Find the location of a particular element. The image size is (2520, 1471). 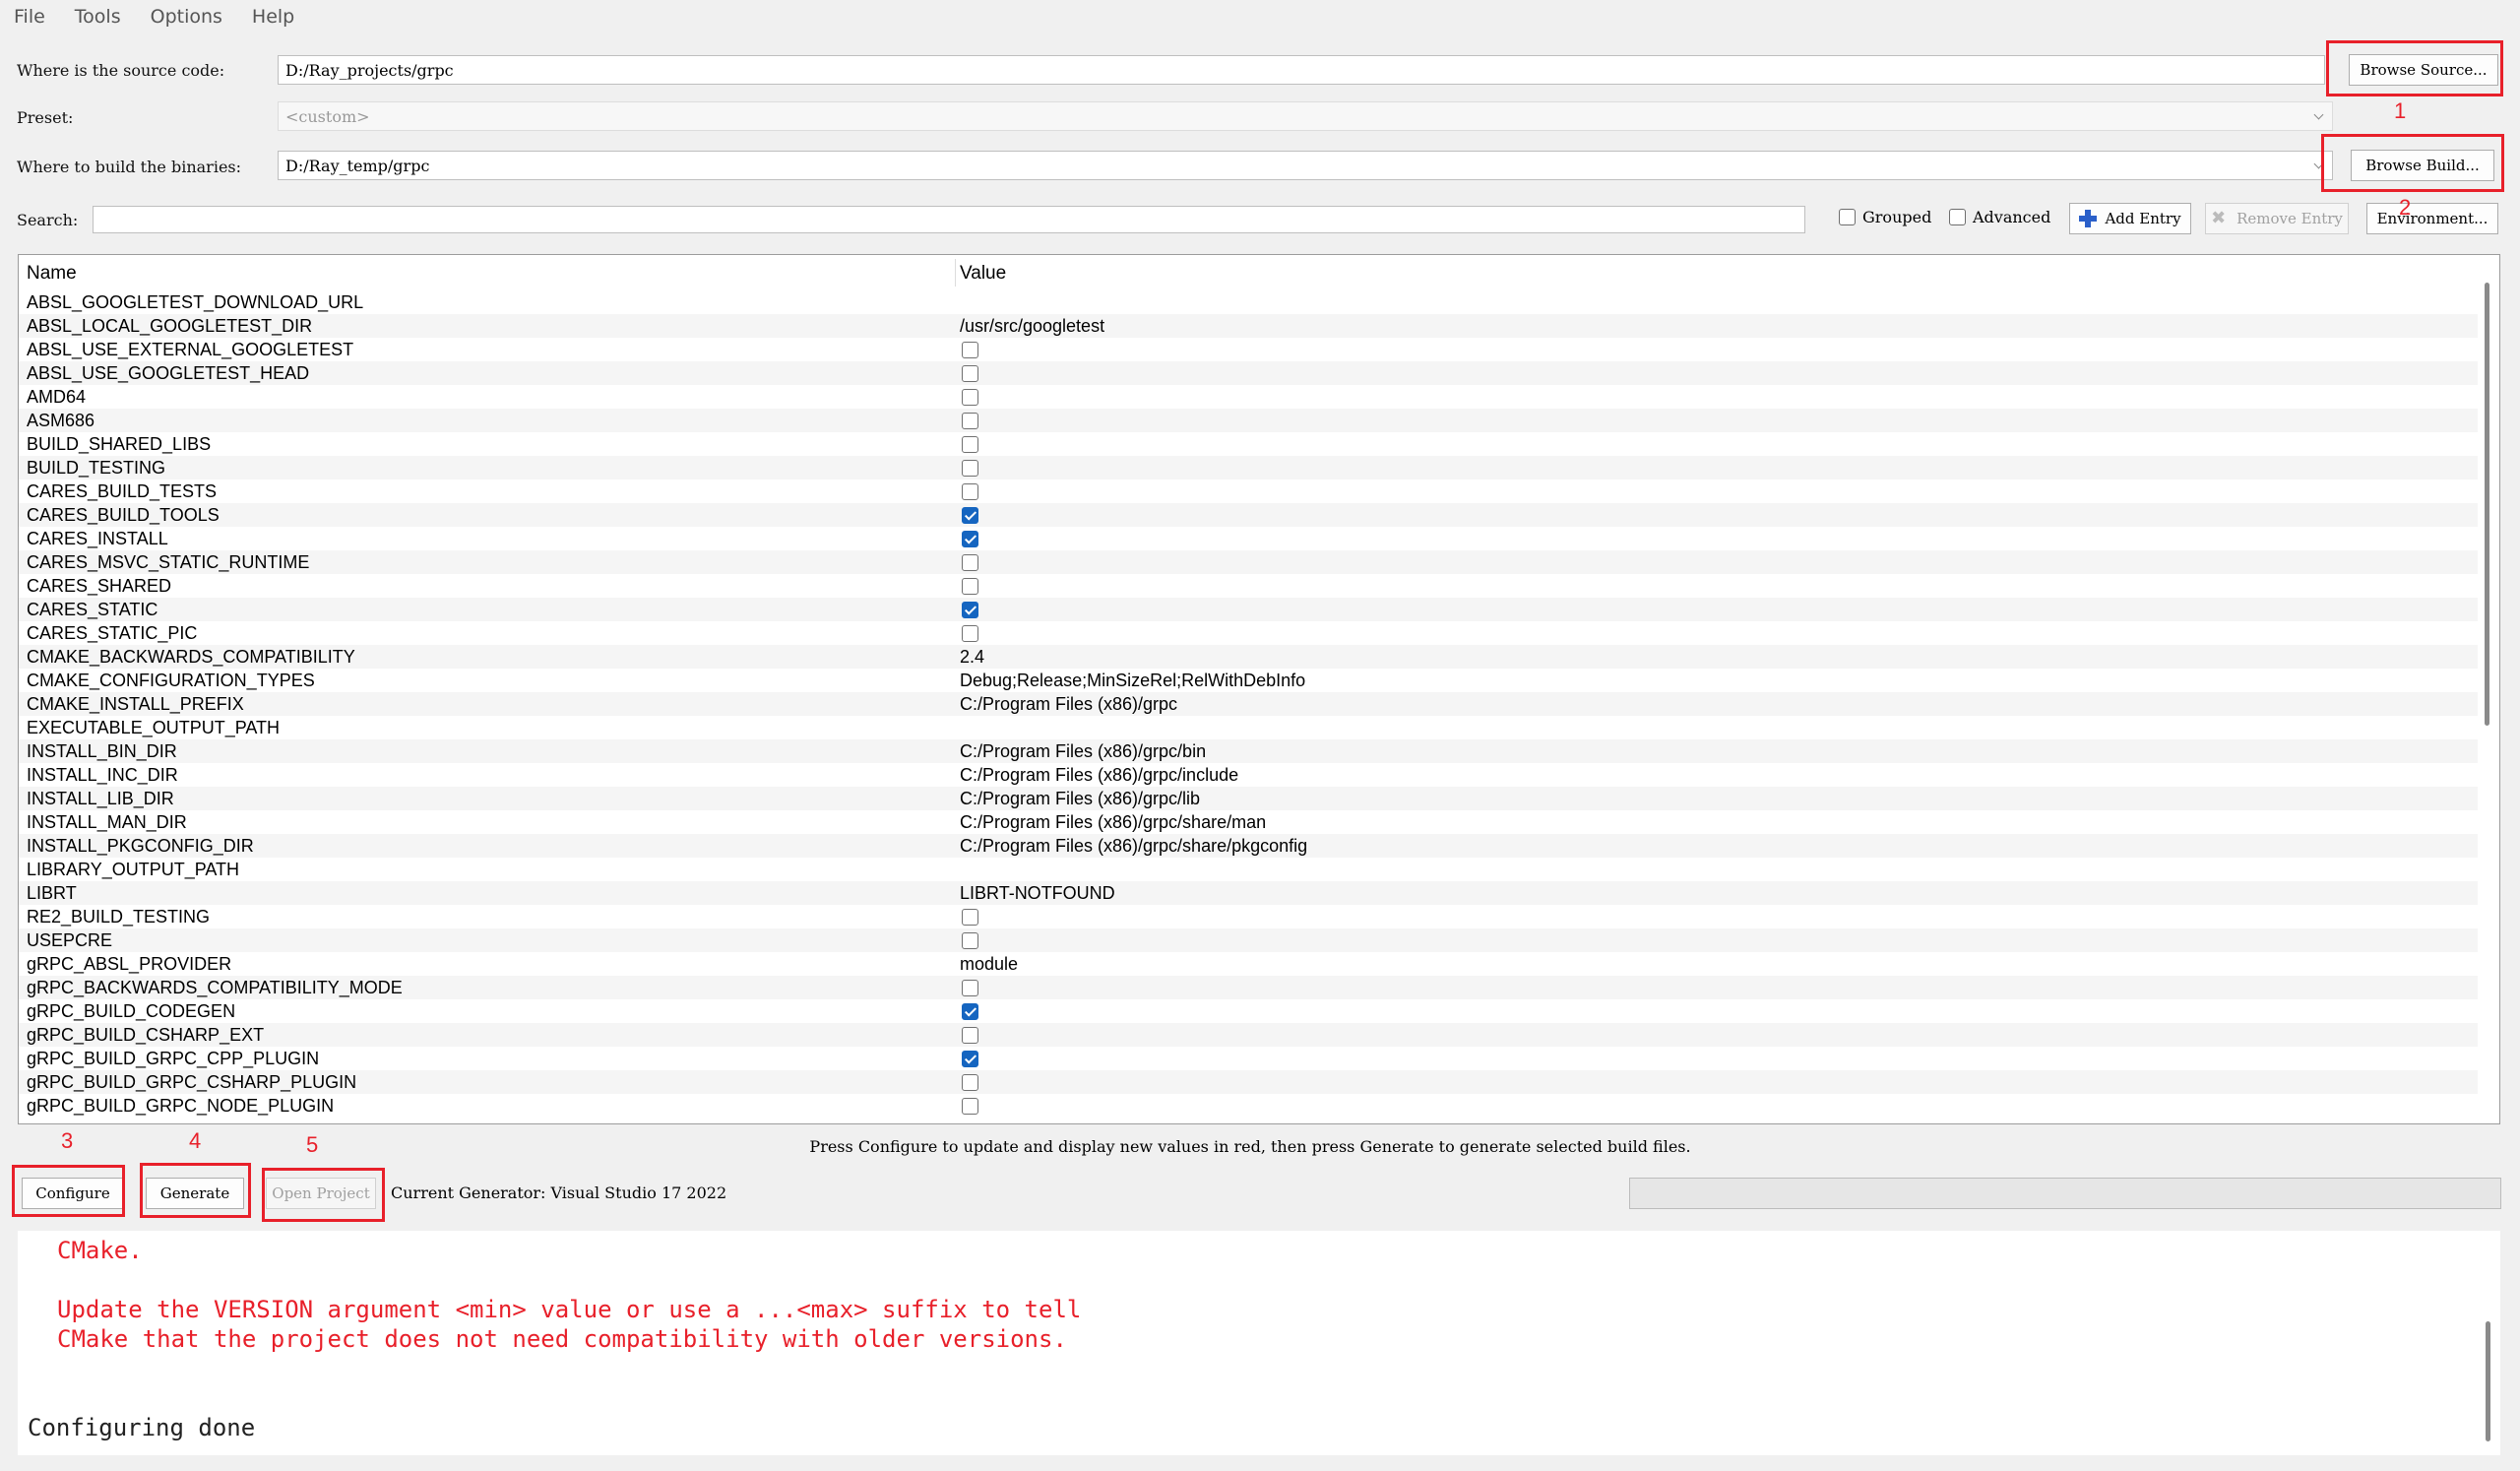

entry-value: /usr/src/googletest is located at coordinates (1032, 326).